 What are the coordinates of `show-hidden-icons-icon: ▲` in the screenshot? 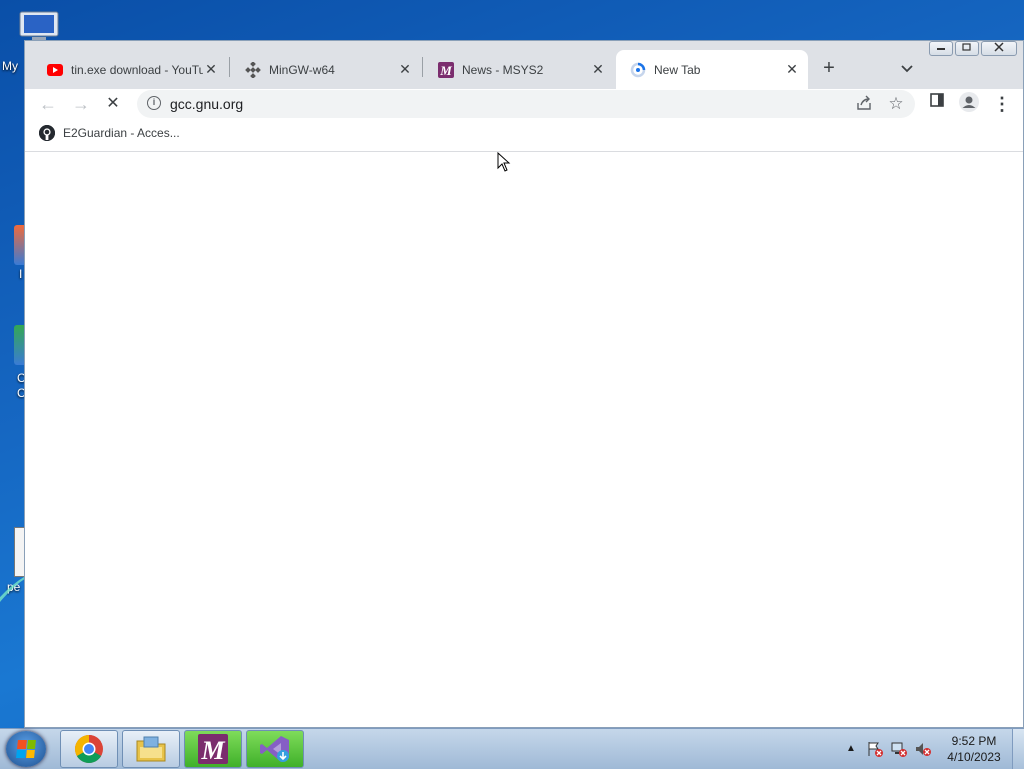 It's located at (851, 748).